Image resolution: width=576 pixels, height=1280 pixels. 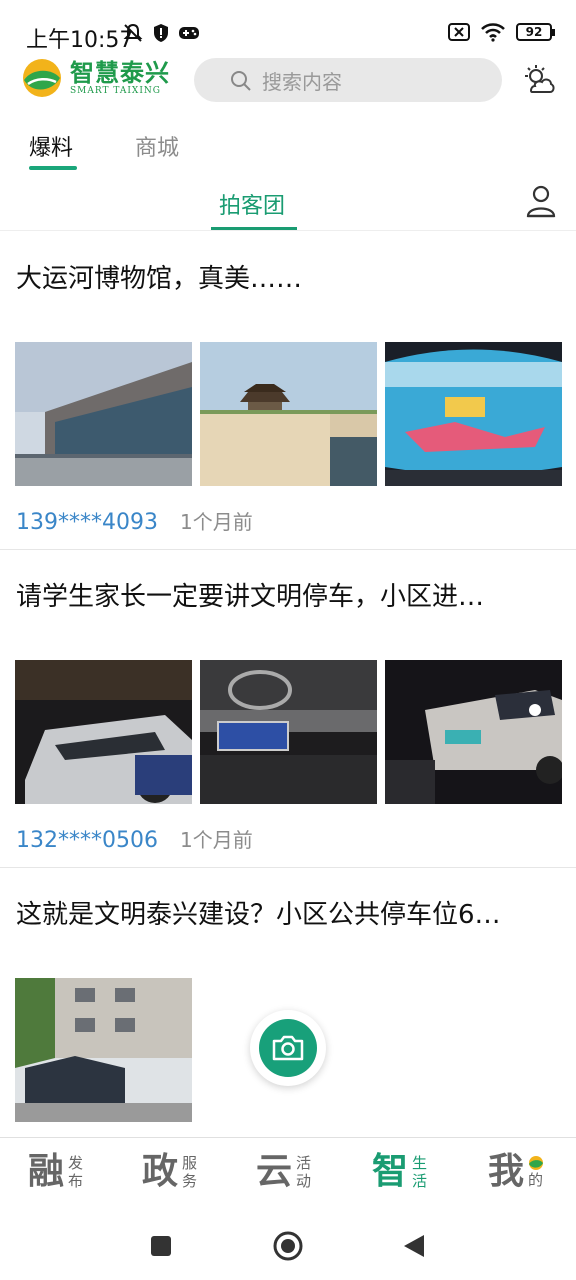 I want to click on status-right-icons: 92, so click(x=501, y=32).